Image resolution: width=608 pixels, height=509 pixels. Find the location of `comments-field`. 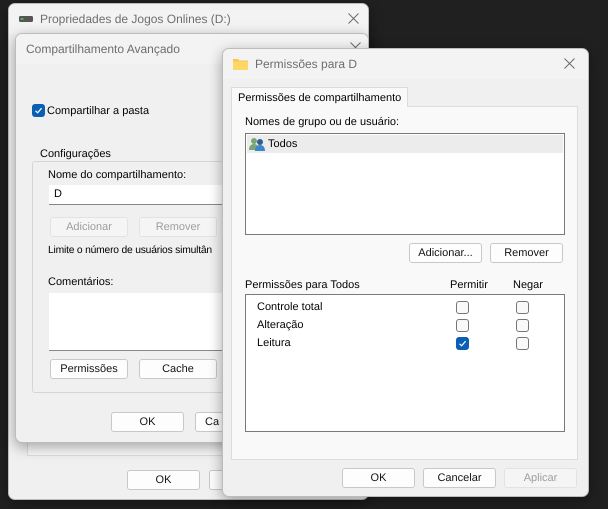

comments-field is located at coordinates (135, 322).